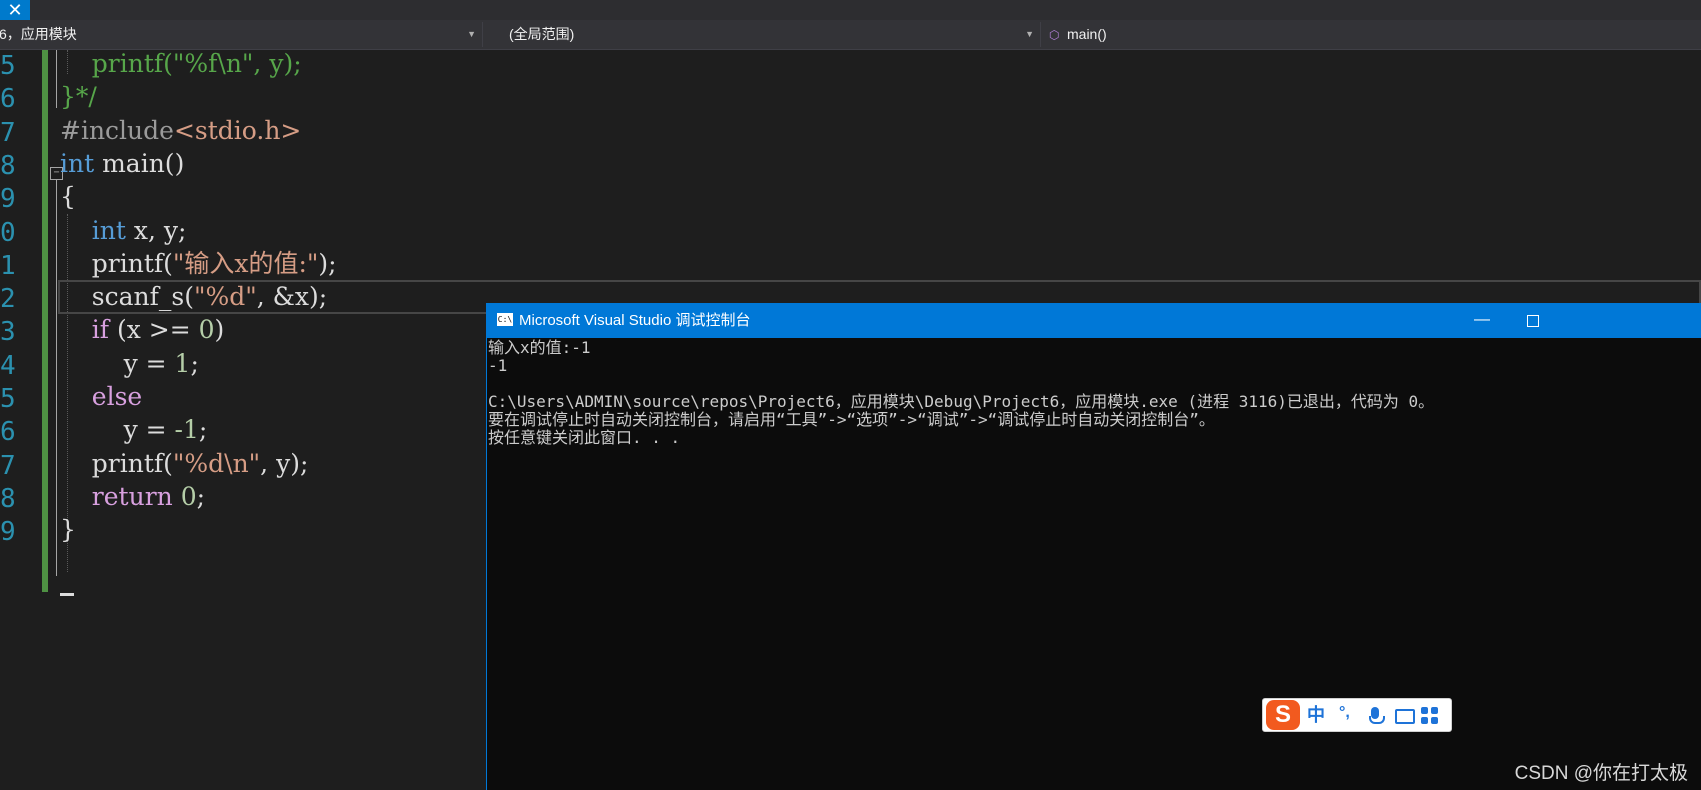 The width and height of the screenshot is (1701, 790). Describe the element at coordinates (539, 347) in the screenshot. I see `console-line: 输入x的值:-1` at that location.